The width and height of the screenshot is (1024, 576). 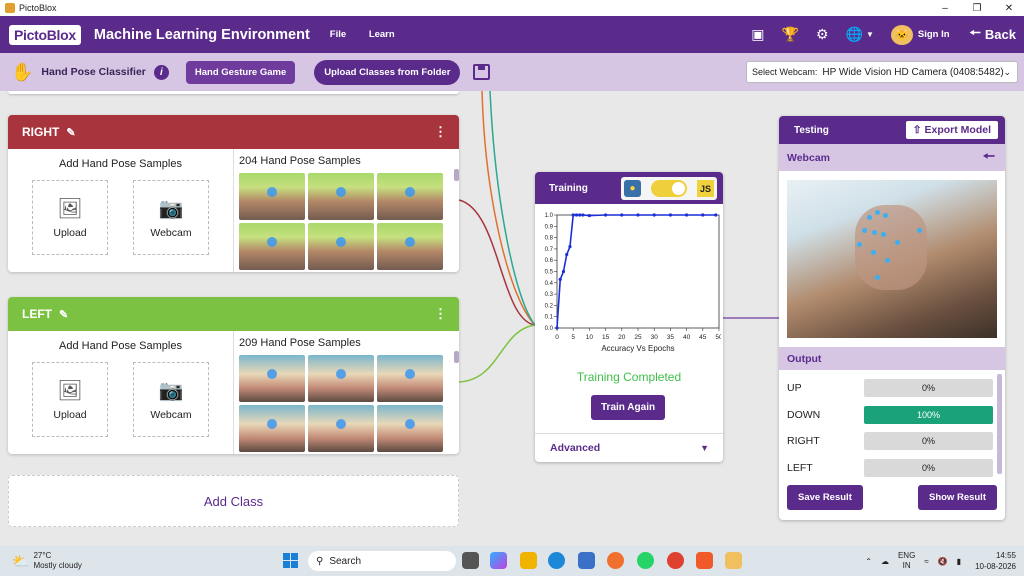 I want to click on whatsapp-icon, so click(x=645, y=560).